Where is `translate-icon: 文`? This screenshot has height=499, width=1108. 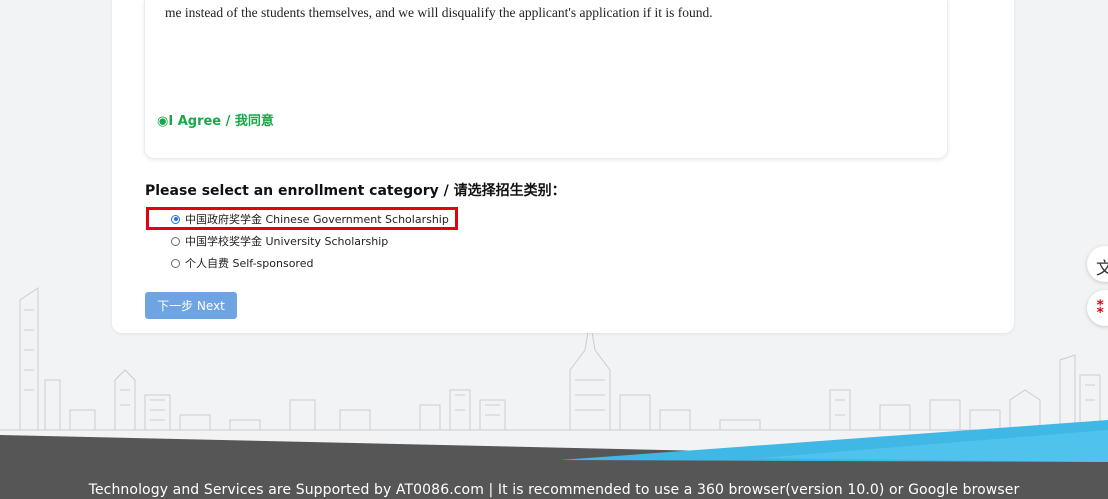
translate-icon: 文 is located at coordinates (1102, 268).